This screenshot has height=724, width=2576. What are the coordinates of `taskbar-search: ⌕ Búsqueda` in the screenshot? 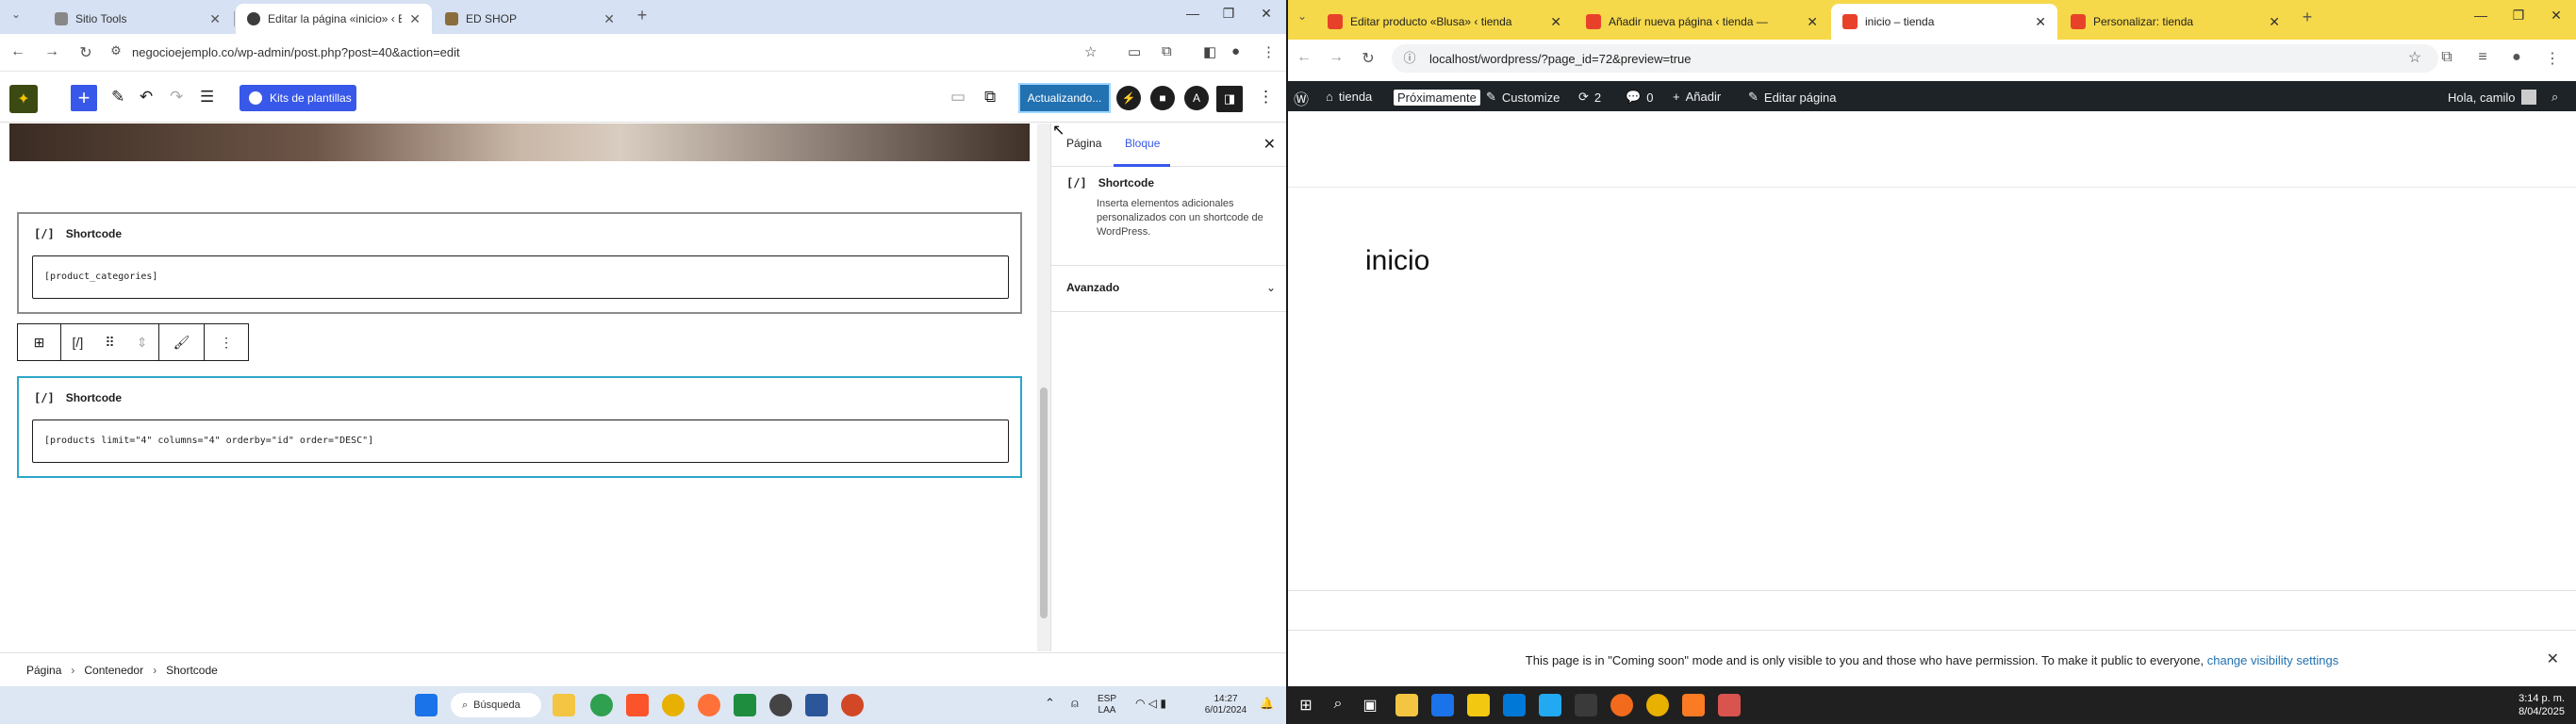 It's located at (496, 705).